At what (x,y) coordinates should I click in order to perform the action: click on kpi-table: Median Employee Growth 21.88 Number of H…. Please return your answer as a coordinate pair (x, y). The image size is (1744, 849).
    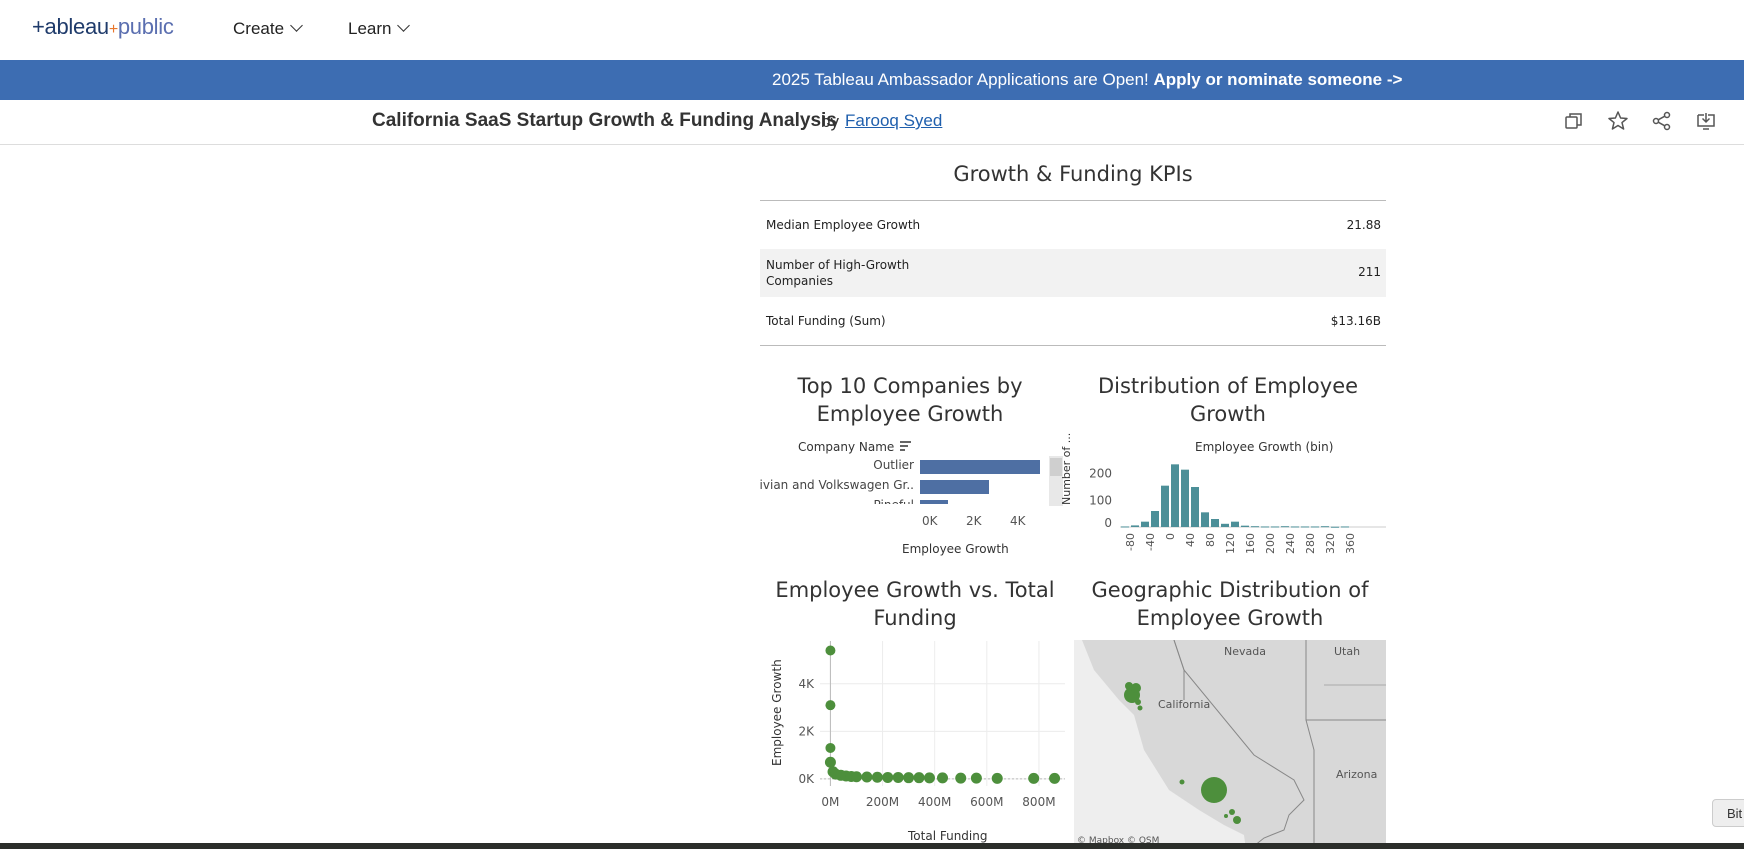
    Looking at the image, I should click on (1073, 273).